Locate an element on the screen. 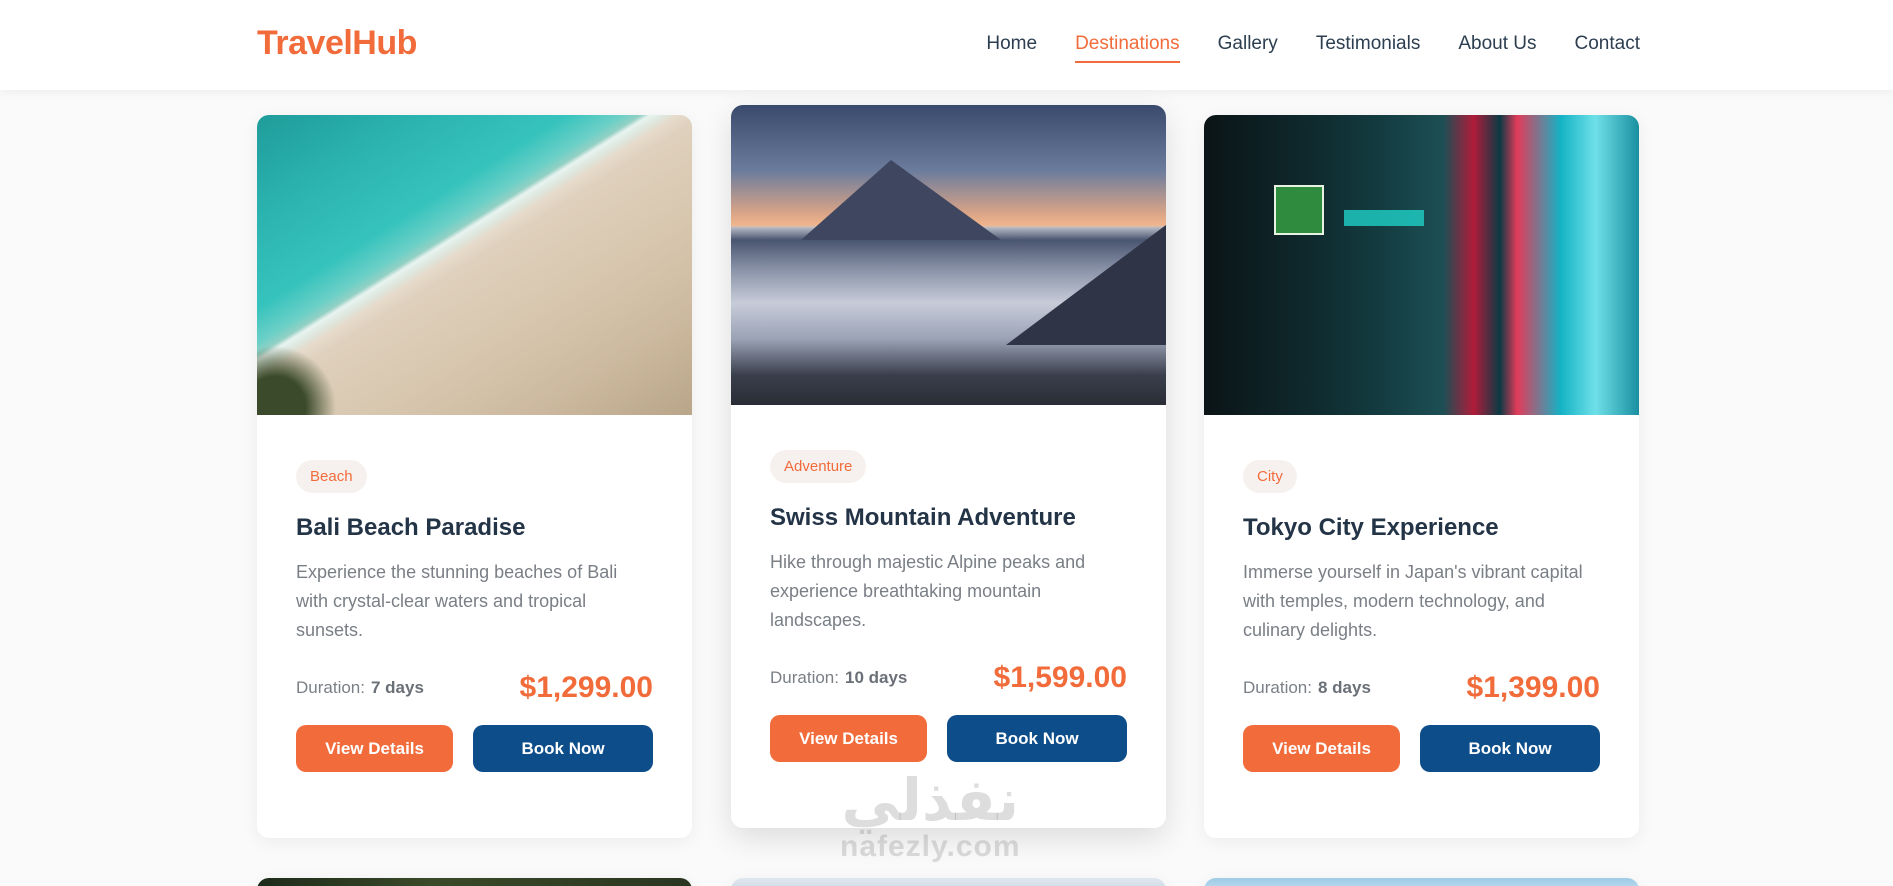 The height and width of the screenshot is (886, 1893). nav-item-contact: Contact is located at coordinates (1607, 48).